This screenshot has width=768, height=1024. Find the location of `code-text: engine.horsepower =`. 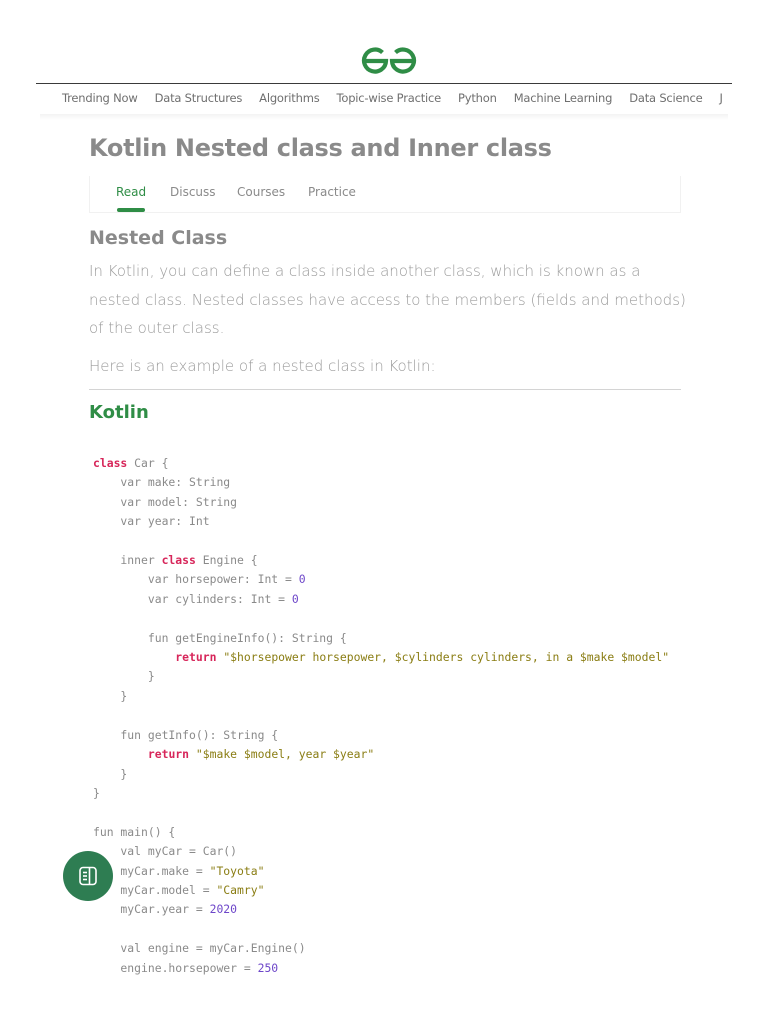

code-text: engine.horsepower = is located at coordinates (175, 967).